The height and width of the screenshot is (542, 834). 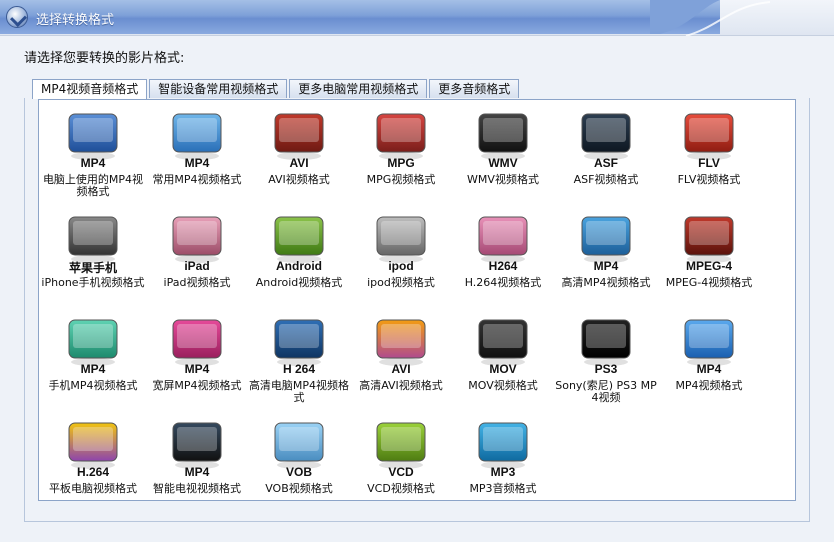 I want to click on format-badge: VCD, so click(x=401, y=472).